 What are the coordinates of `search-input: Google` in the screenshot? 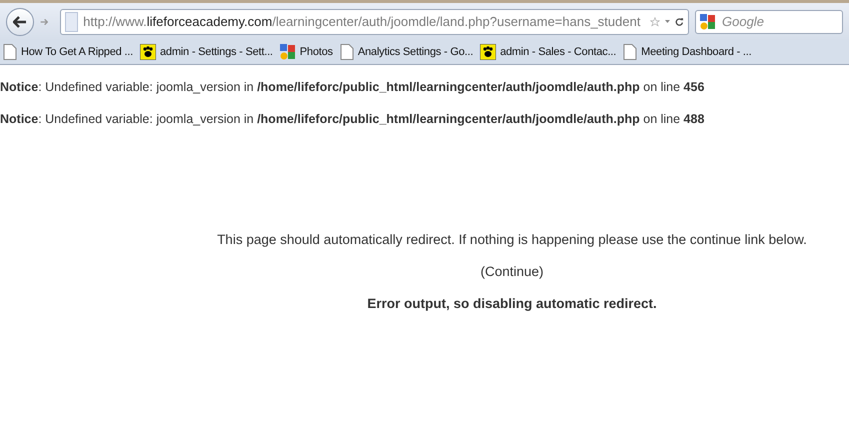 It's located at (772, 21).